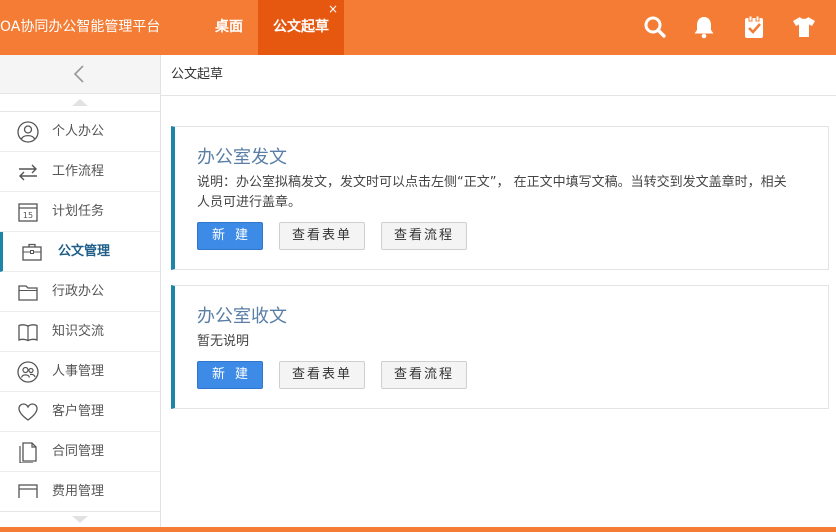 This screenshot has height=532, width=836. Describe the element at coordinates (333, 9) in the screenshot. I see `tab-close-icon: ×` at that location.